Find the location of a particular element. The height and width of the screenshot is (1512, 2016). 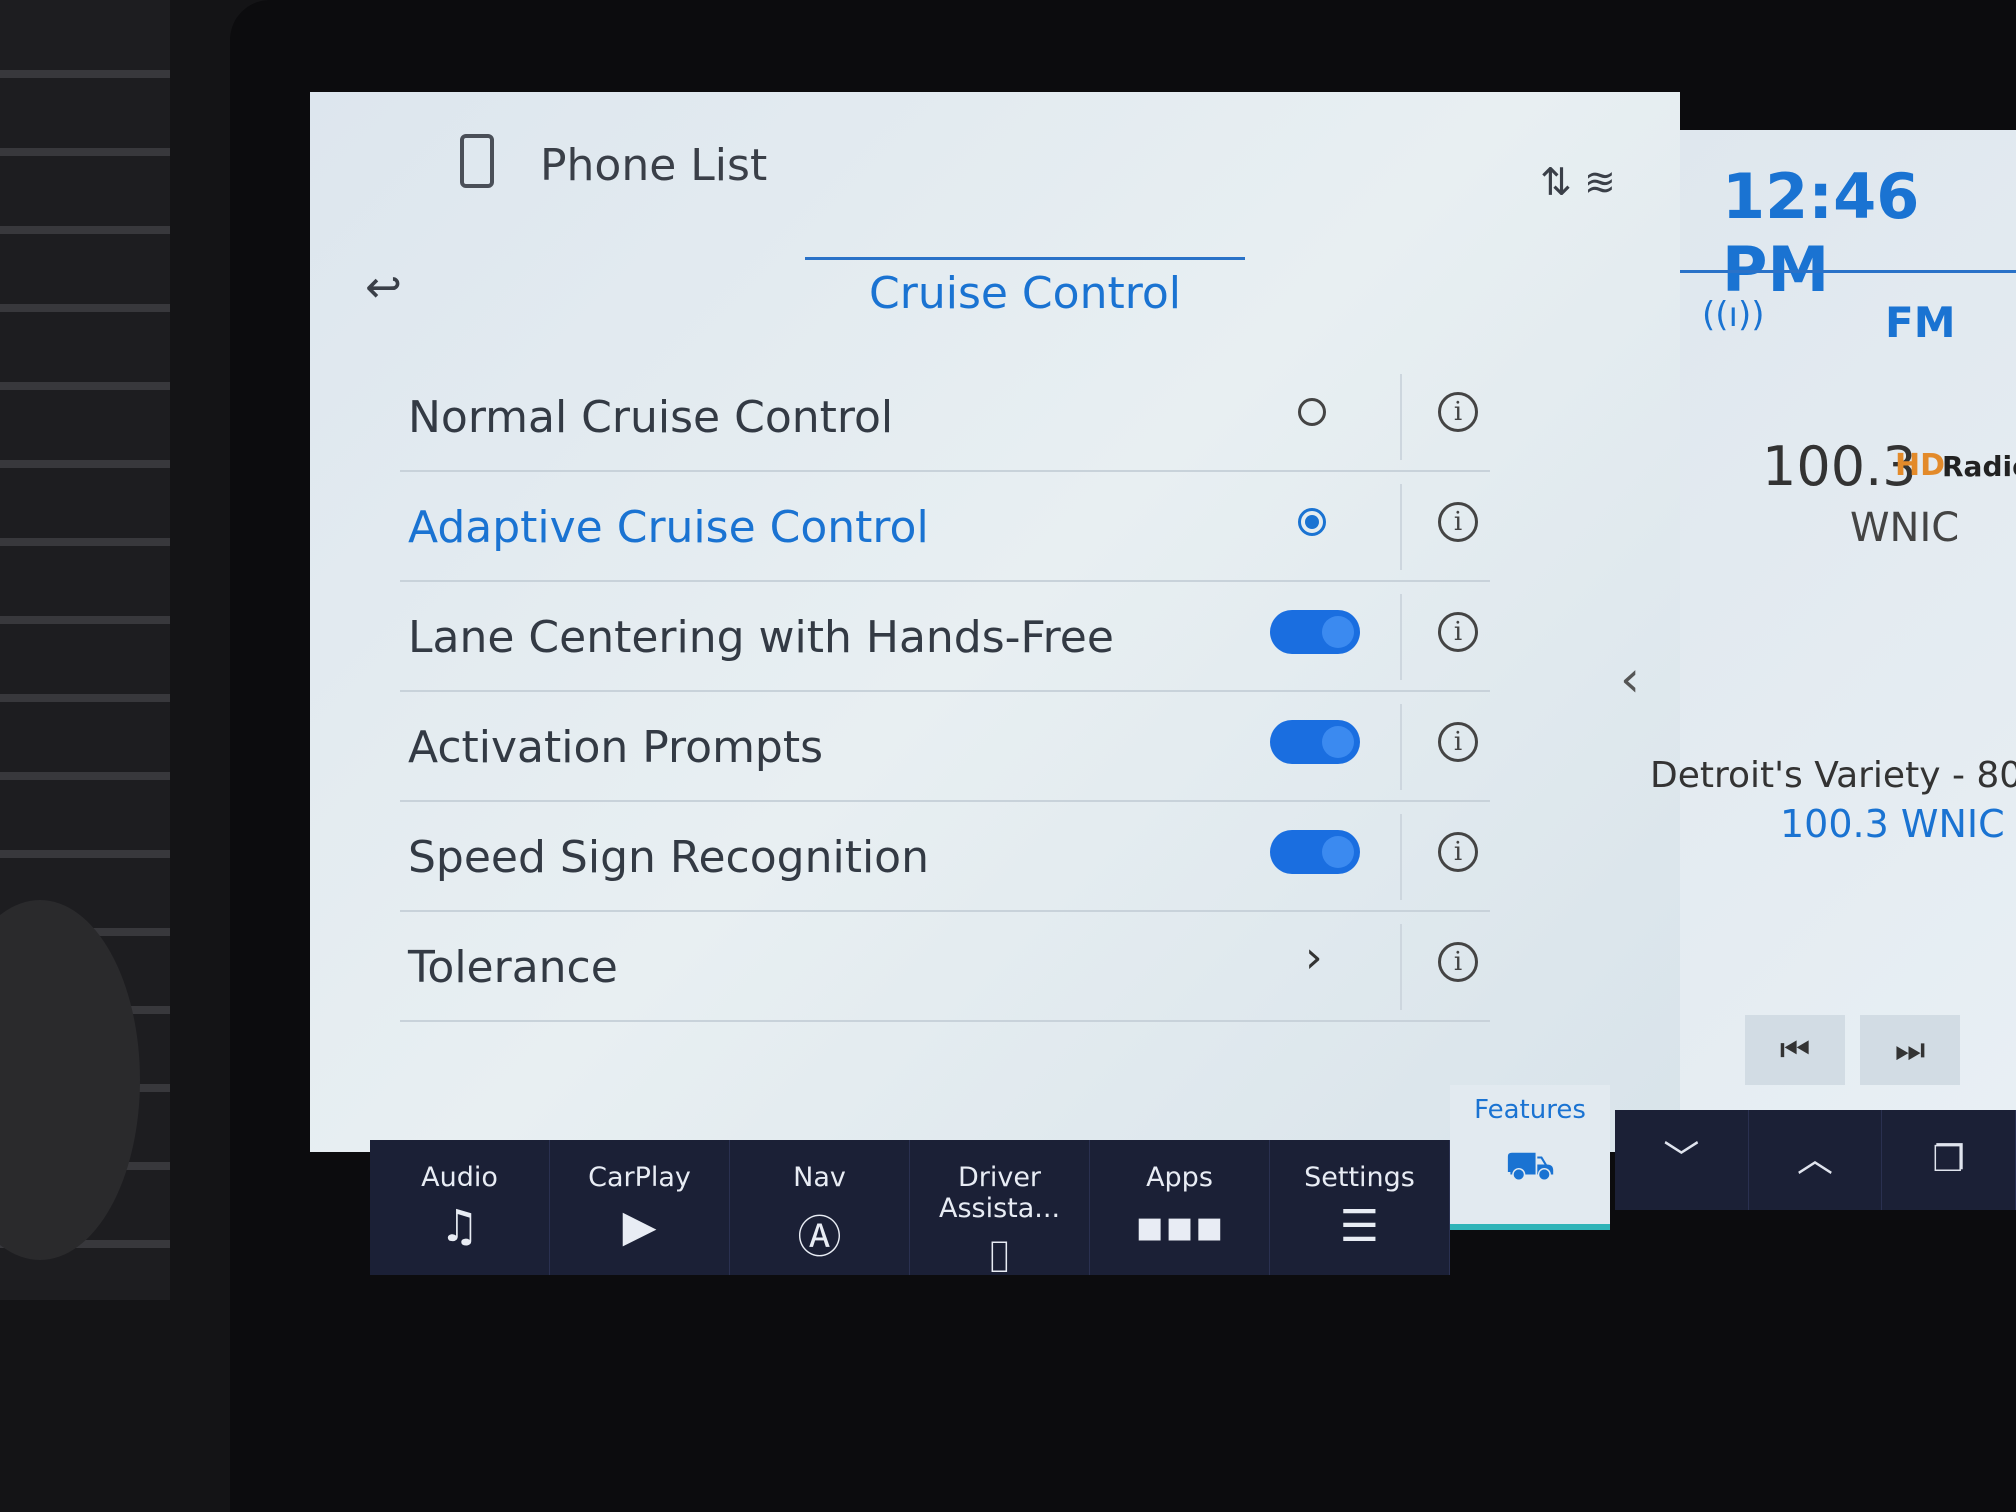

nav-label: Nav is located at coordinates (819, 1177).